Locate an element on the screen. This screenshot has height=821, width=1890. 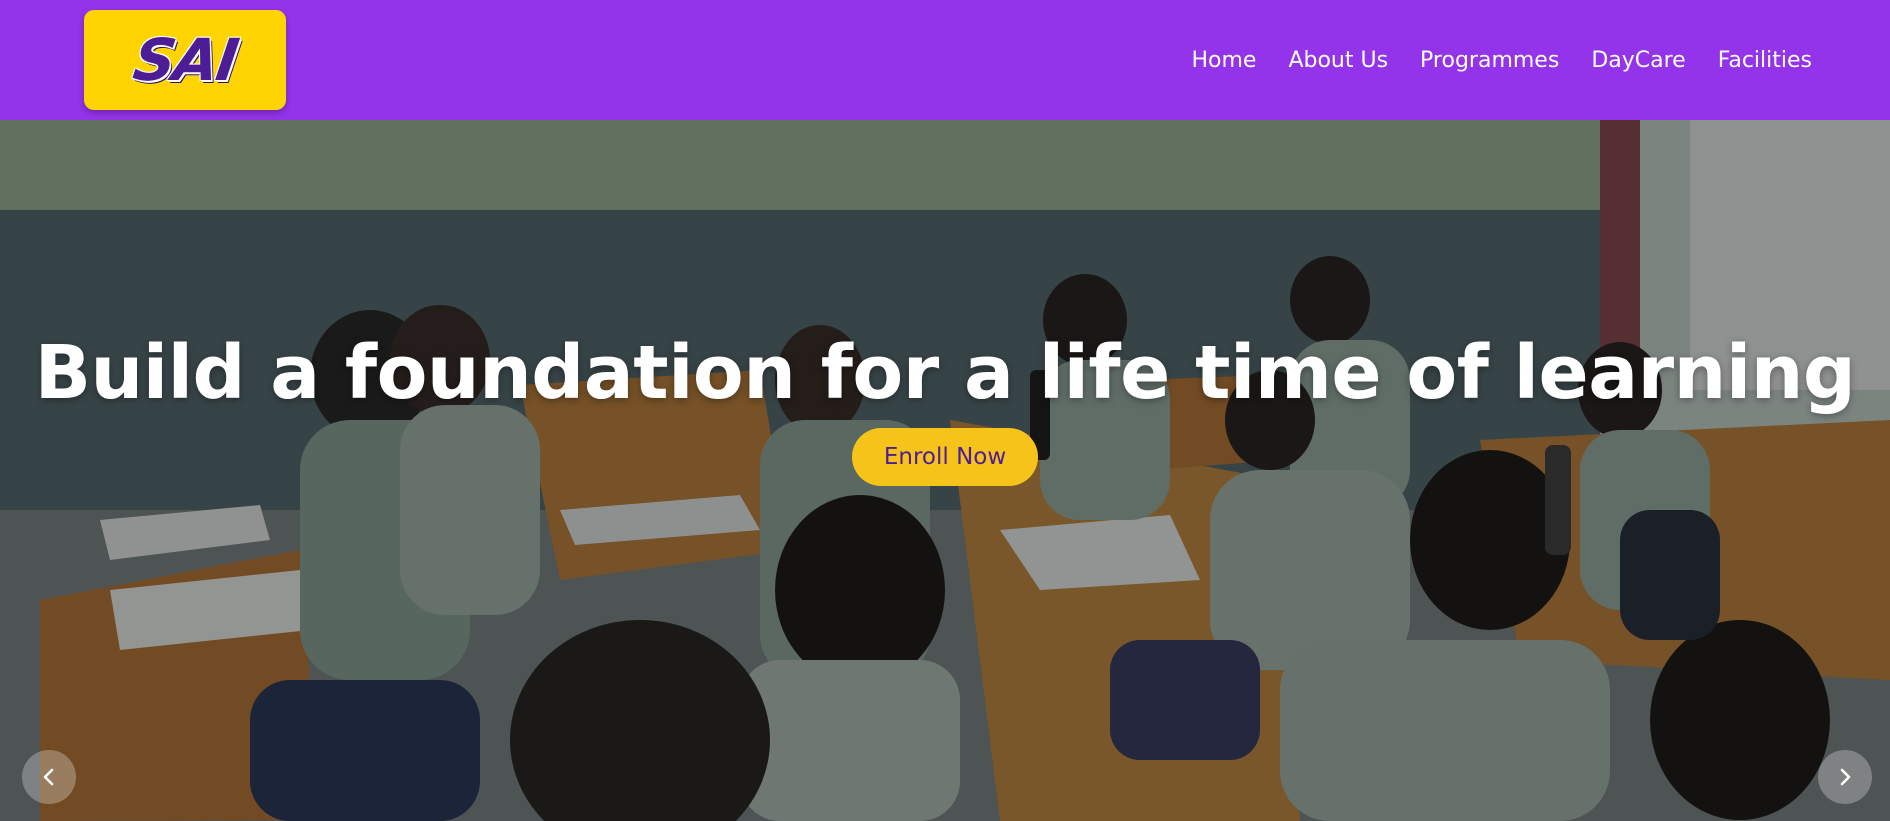
site-logo: SAI is located at coordinates (185, 60).